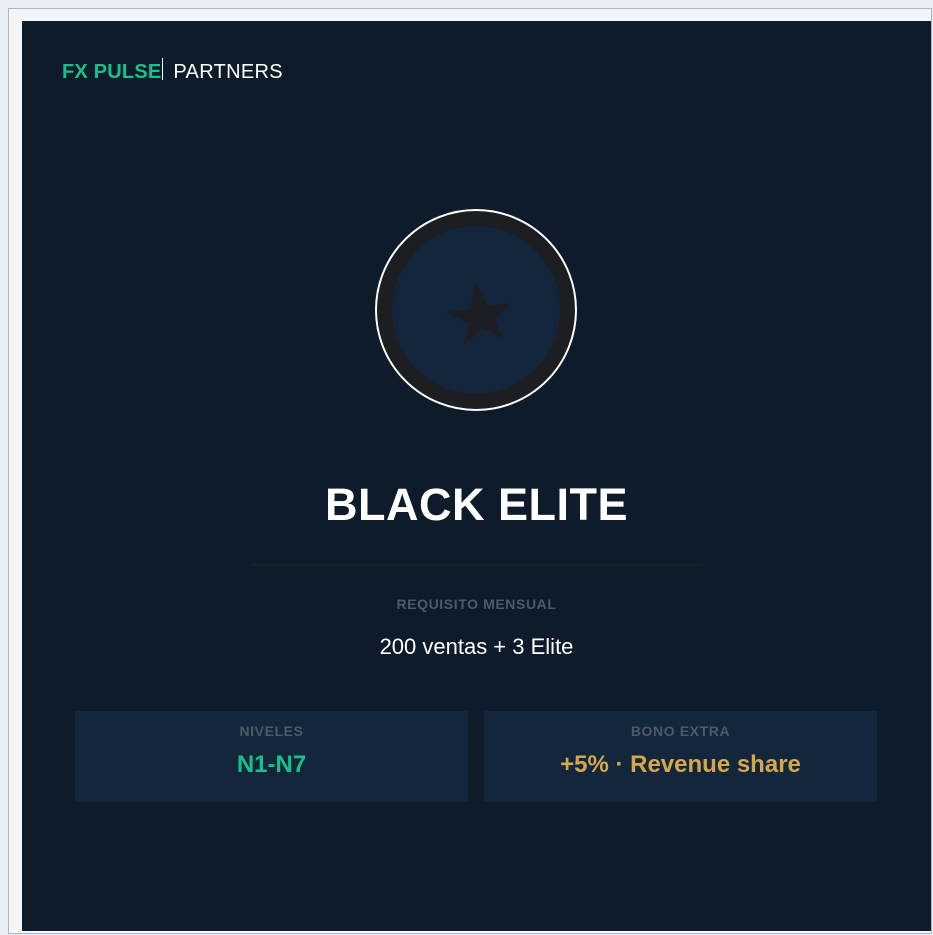 Image resolution: width=933 pixels, height=935 pixels. Describe the element at coordinates (680, 731) in the screenshot. I see `bonus-label: BONO EXTRA` at that location.